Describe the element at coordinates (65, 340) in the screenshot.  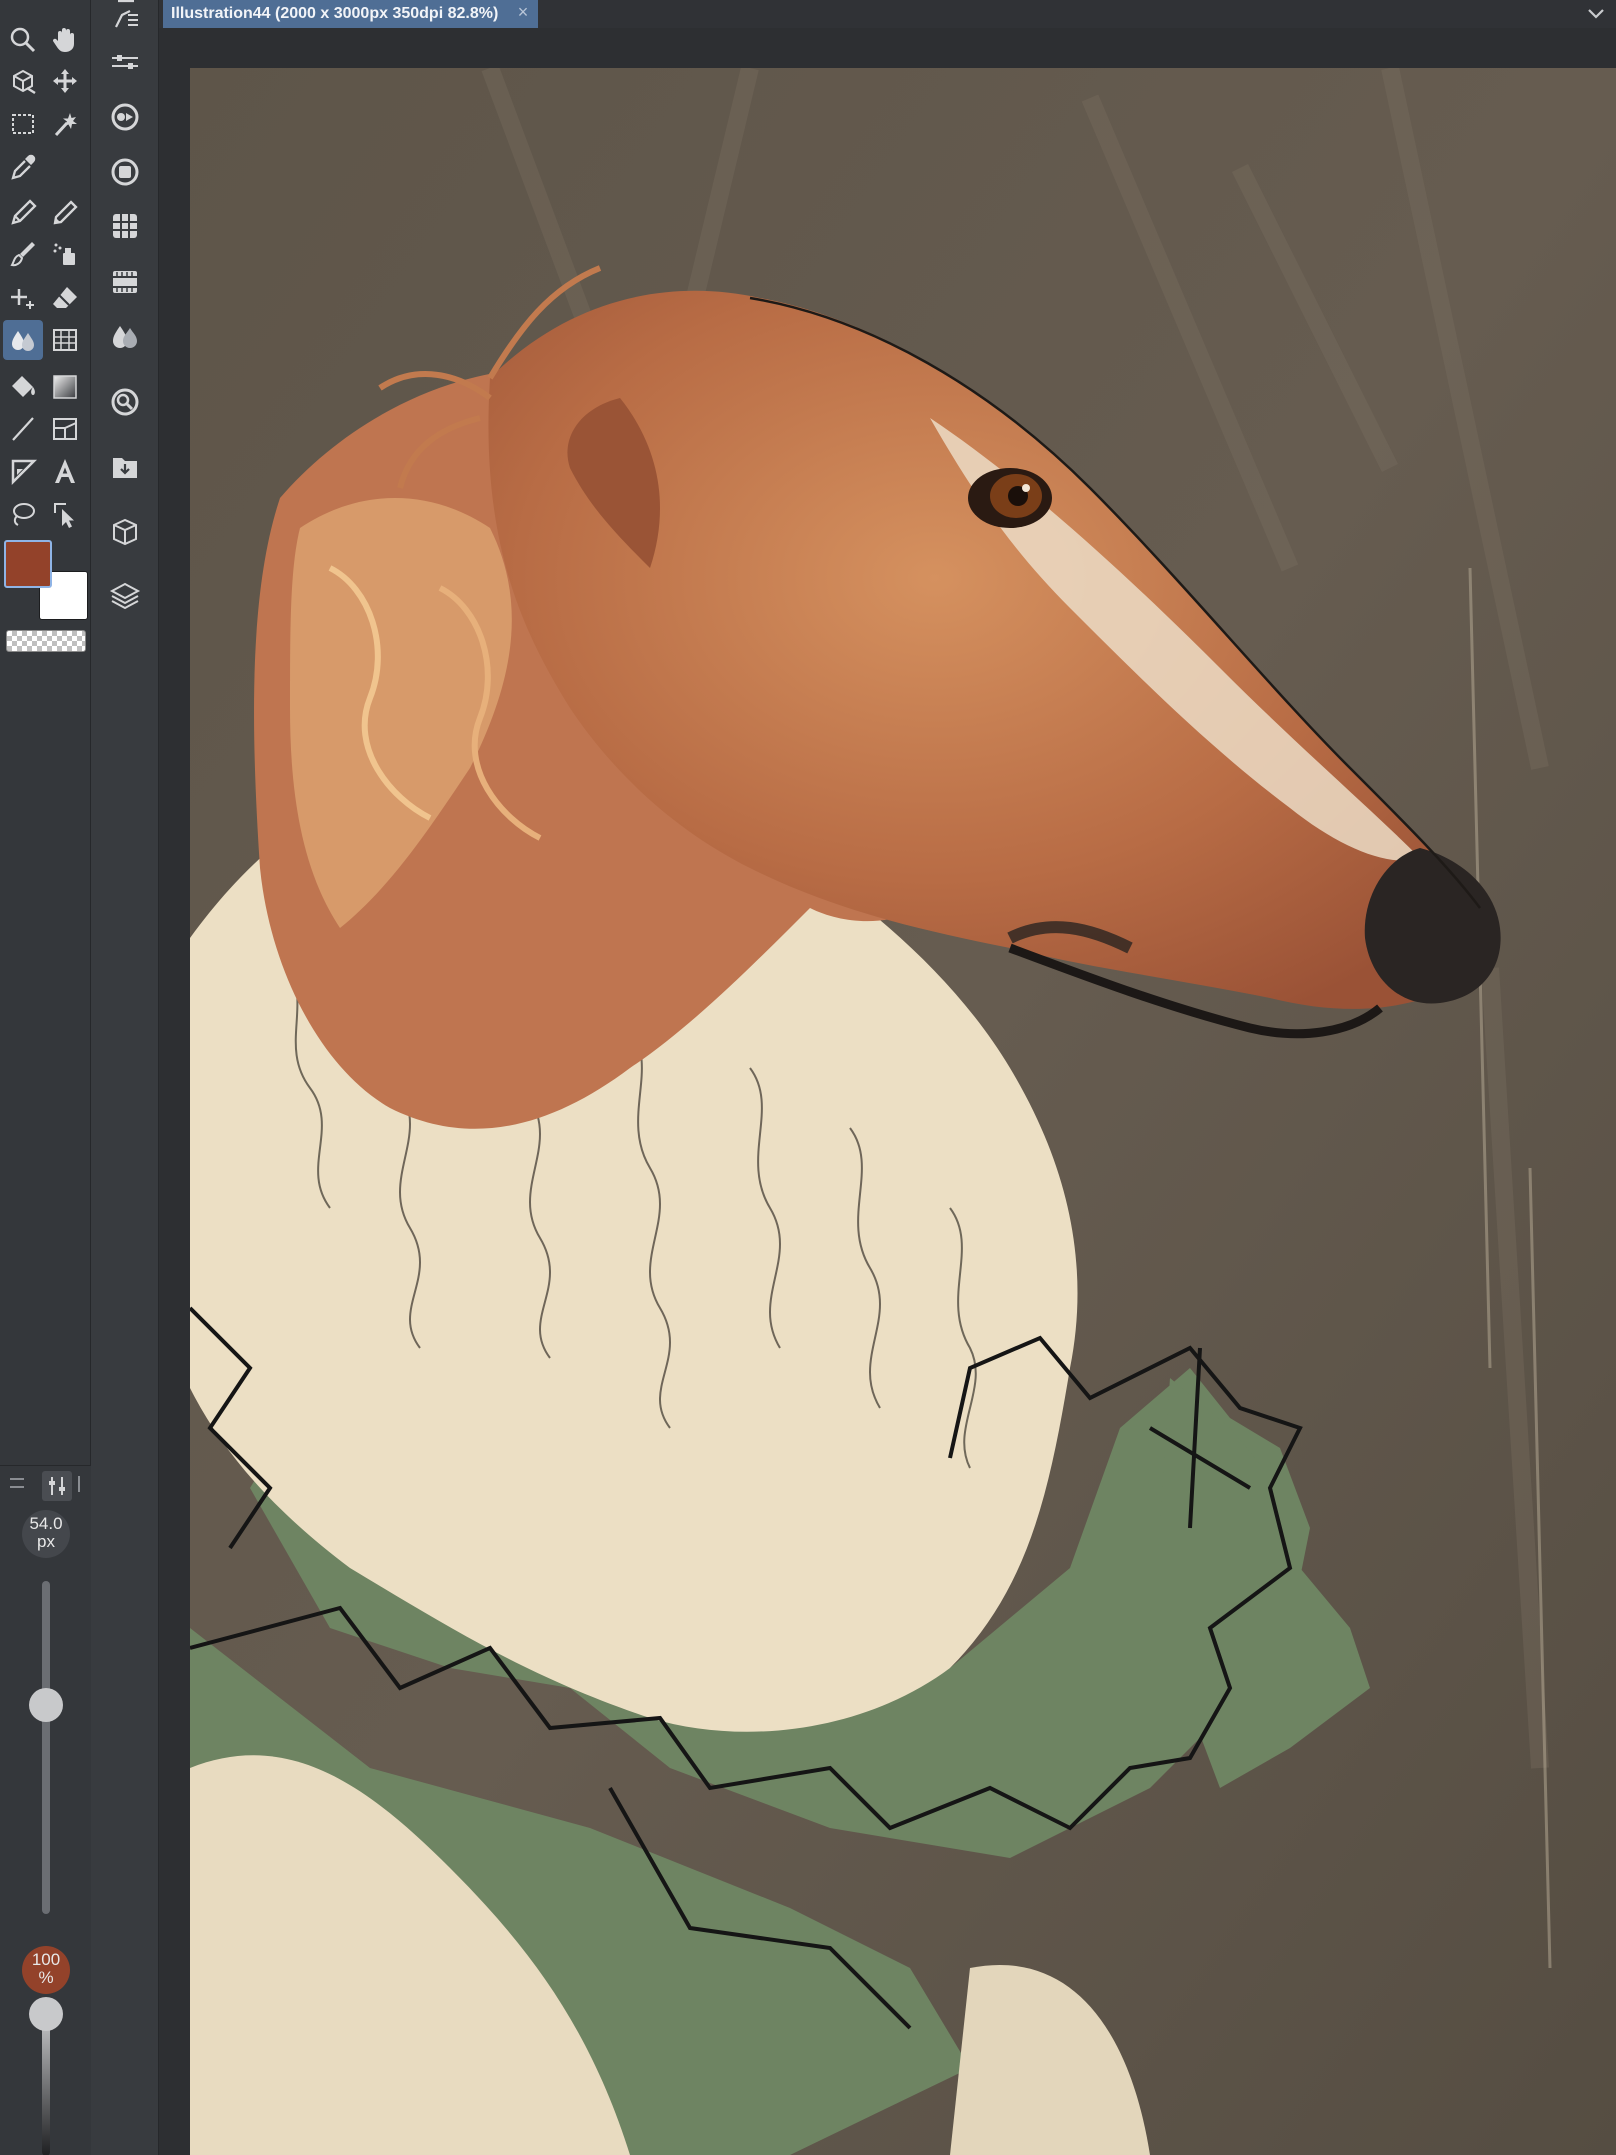
I see `figure-fill-icon` at that location.